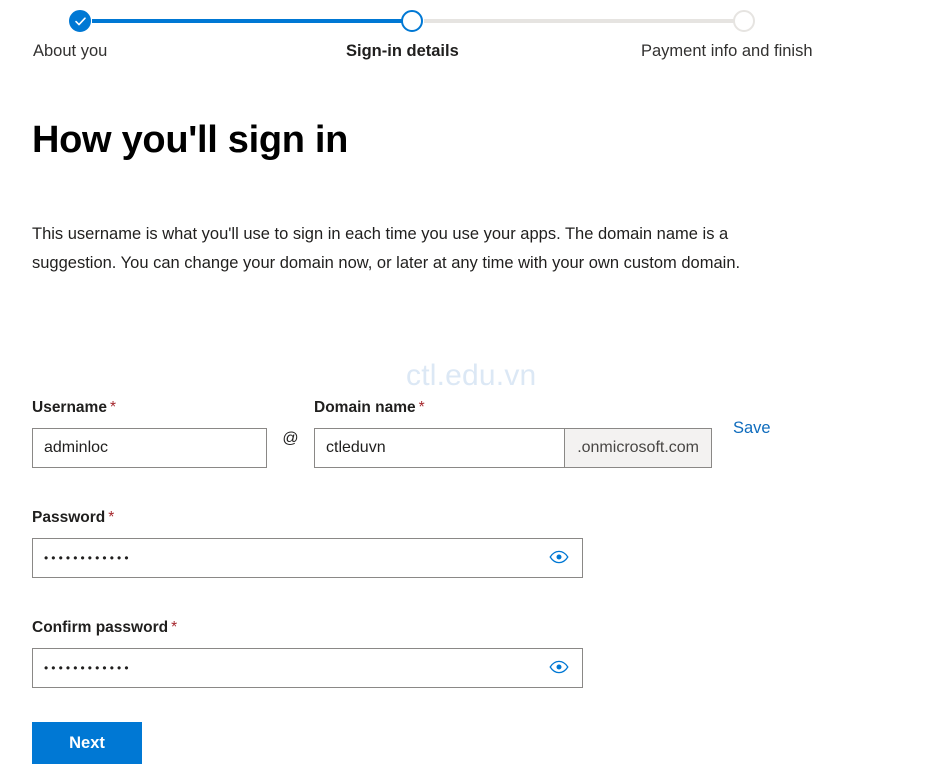 The height and width of the screenshot is (764, 951). I want to click on confirm-password-required-asterisk: *, so click(174, 627).